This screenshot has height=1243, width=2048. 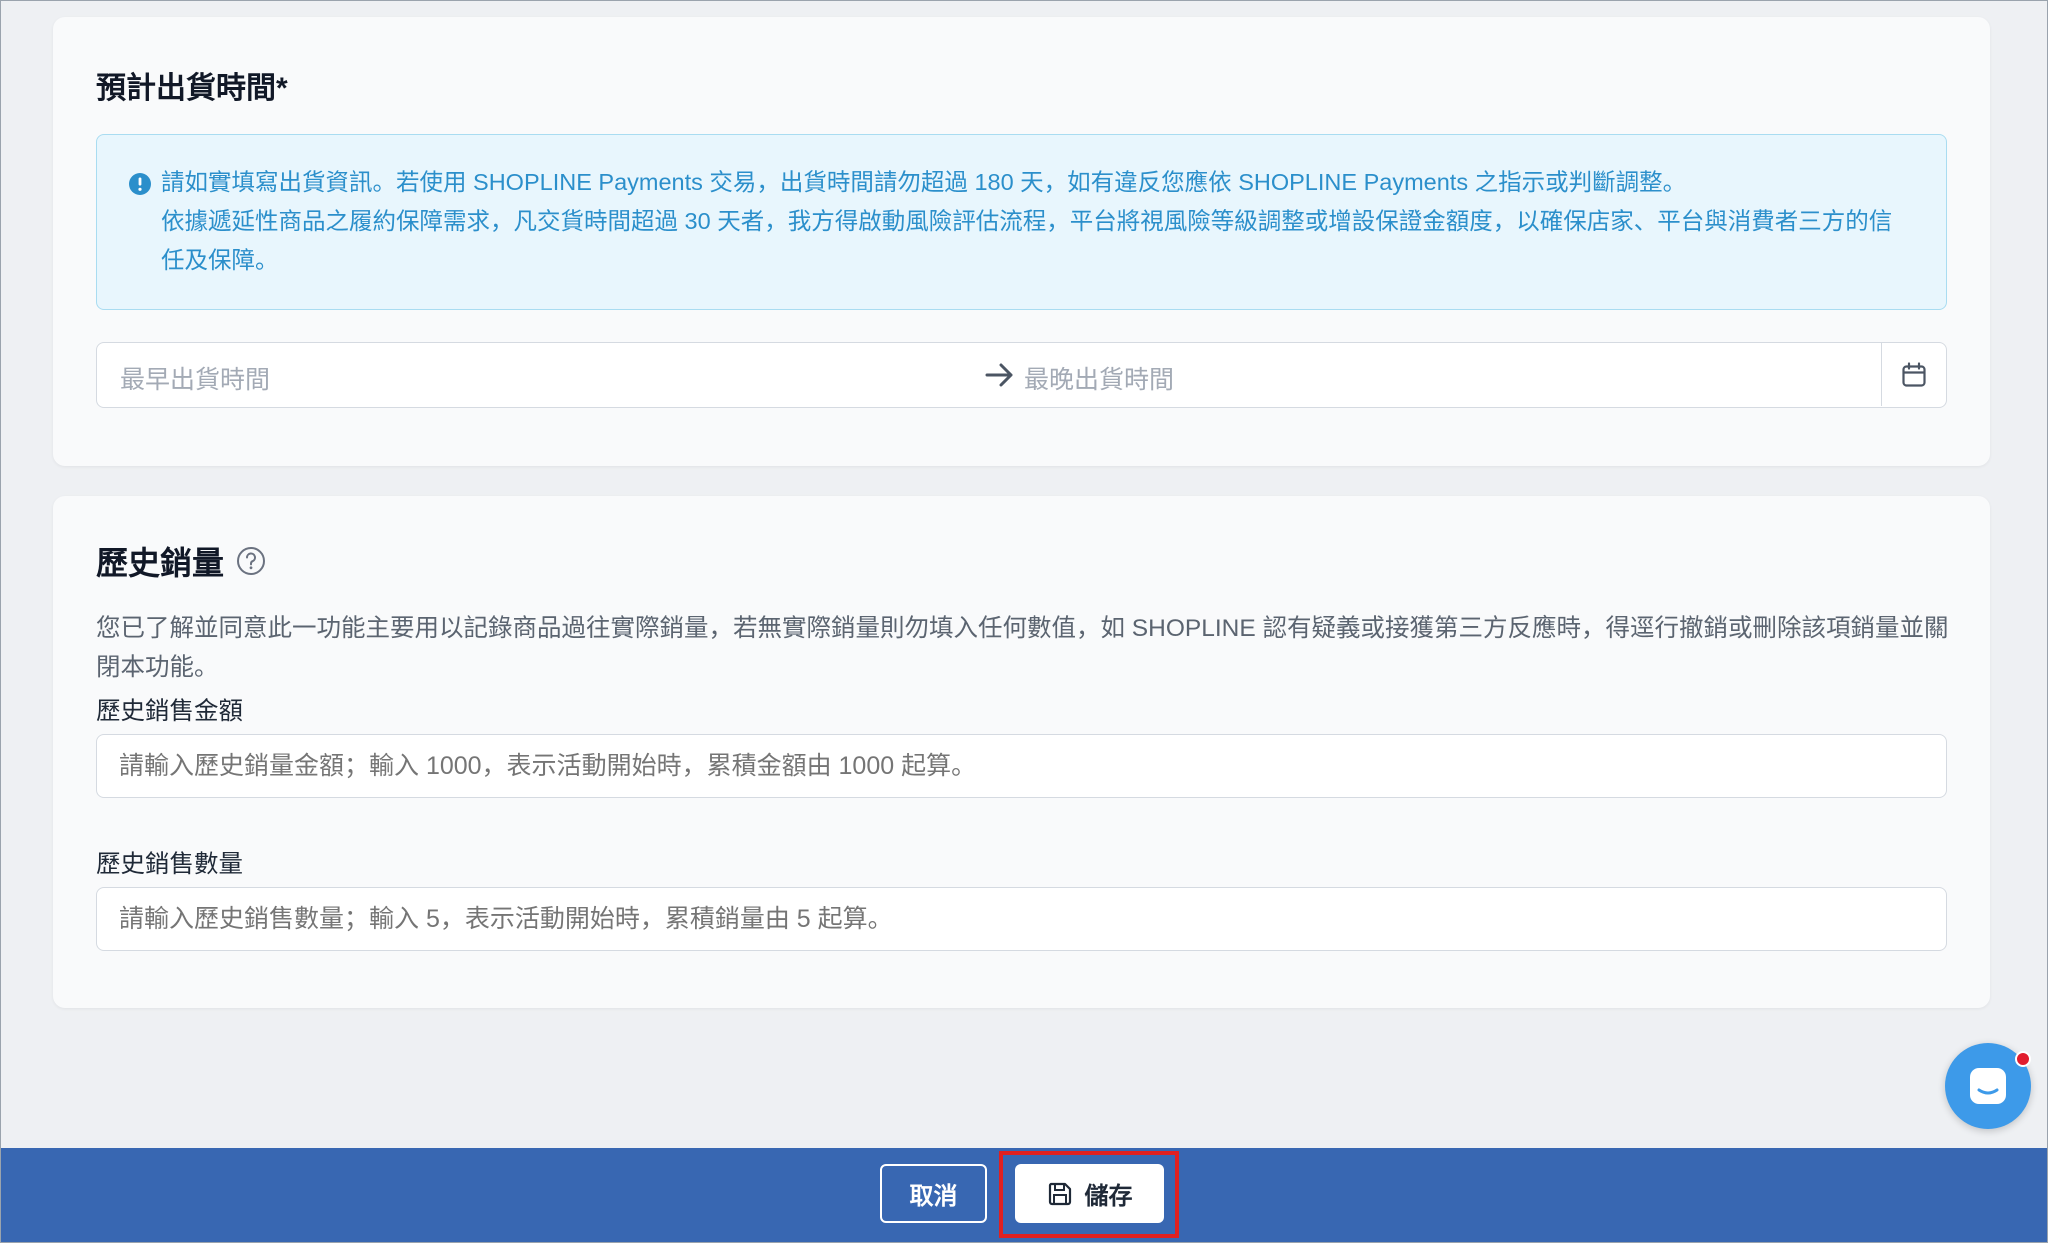 What do you see at coordinates (999, 375) in the screenshot?
I see `arrow-right-icon` at bounding box center [999, 375].